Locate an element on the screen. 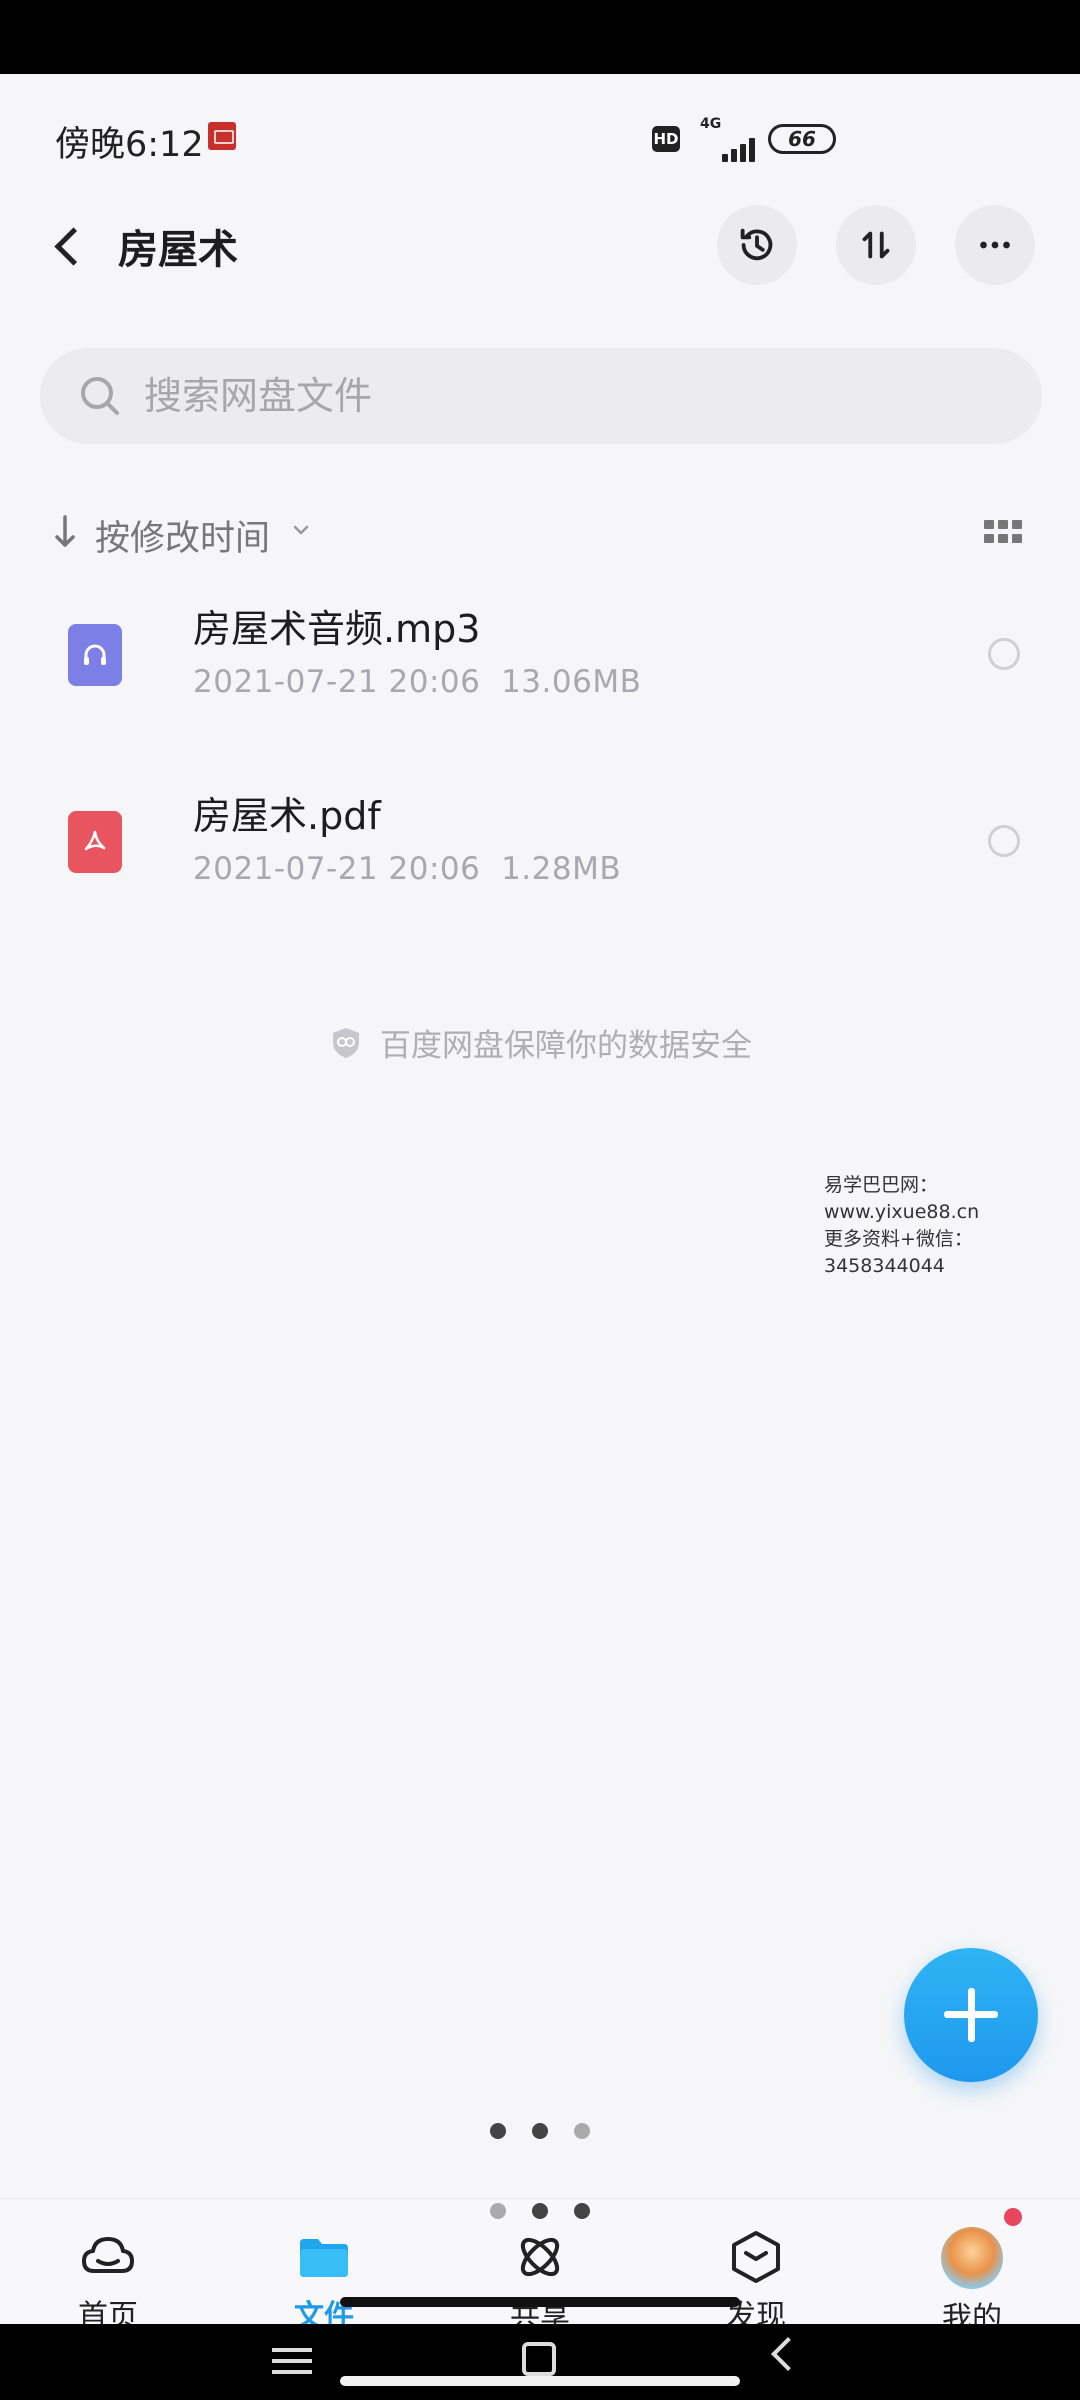 This screenshot has width=1080, height=2400. file-name: 房屋术音频.mp3 is located at coordinates (337, 629).